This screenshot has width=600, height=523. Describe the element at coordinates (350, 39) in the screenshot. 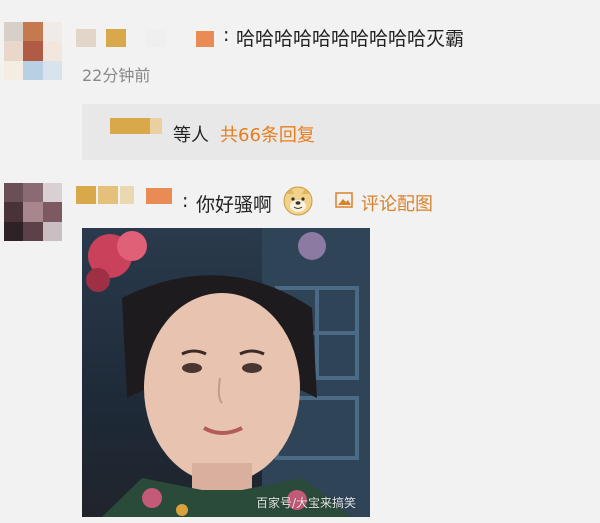

I see `comment-text: 哈哈哈哈哈哈哈哈哈哈灭霸` at that location.